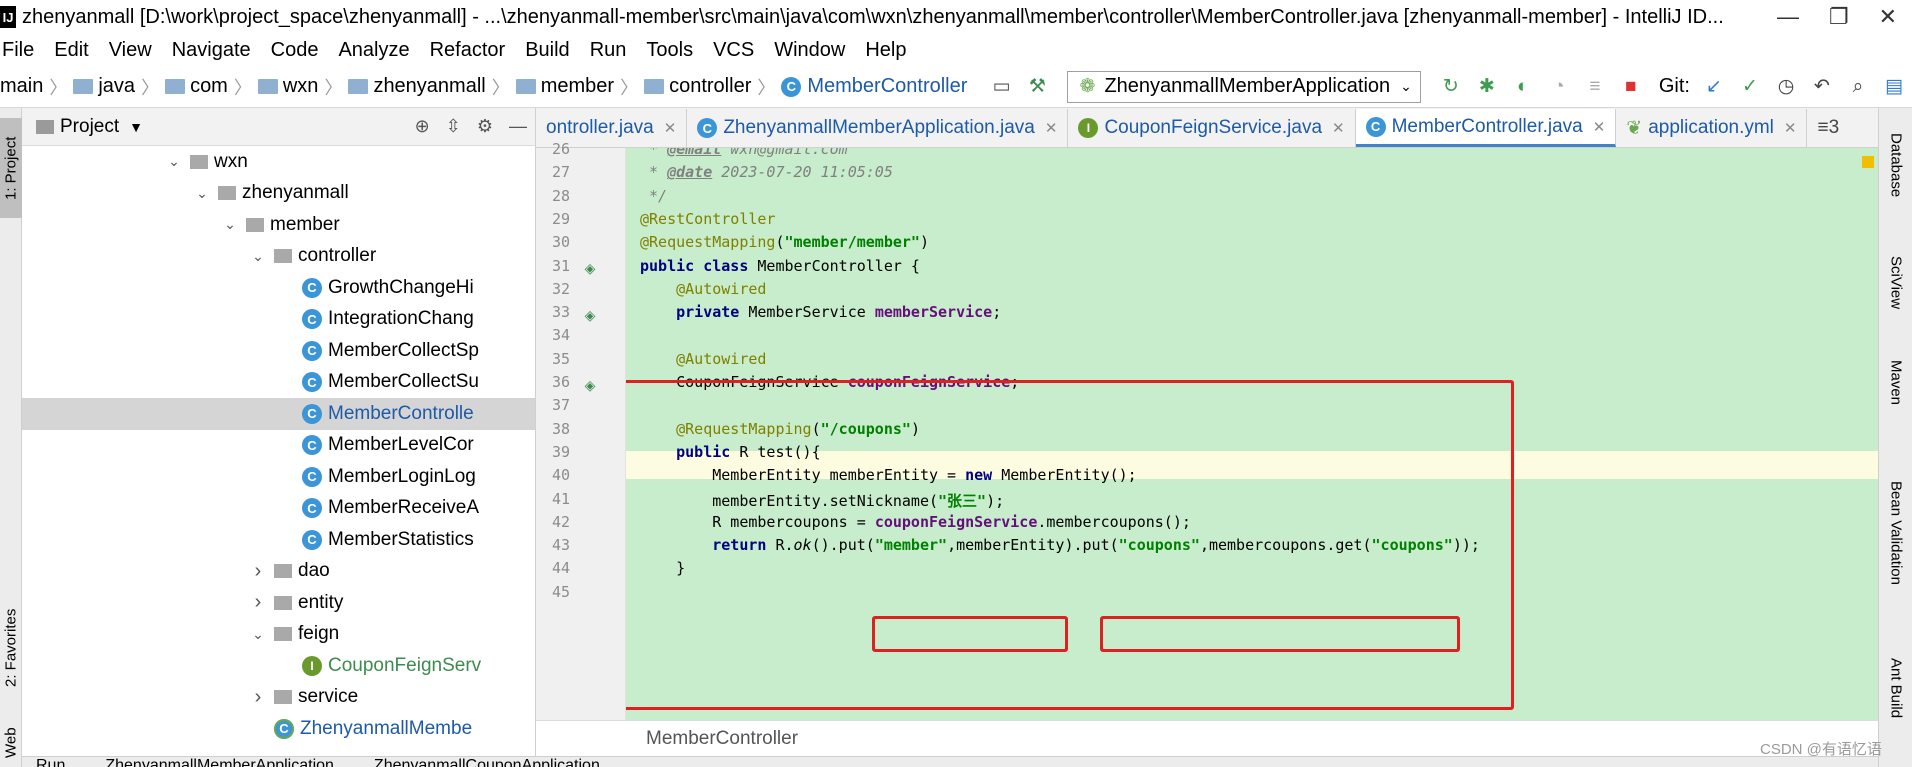 This screenshot has height=767, width=1912. Describe the element at coordinates (1750, 87) in the screenshot. I see `git-commit-icon: ✓` at that location.